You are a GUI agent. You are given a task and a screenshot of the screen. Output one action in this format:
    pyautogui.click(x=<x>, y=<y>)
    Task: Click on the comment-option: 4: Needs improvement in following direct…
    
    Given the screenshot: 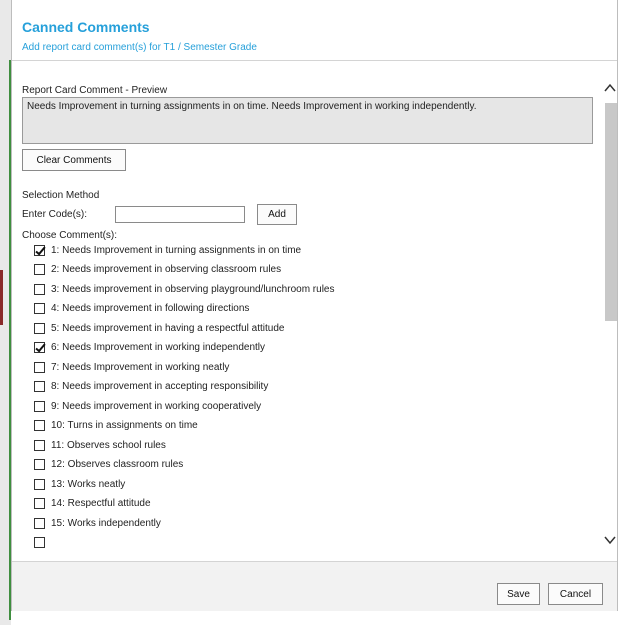 What is the action you would take?
    pyautogui.click(x=141, y=309)
    